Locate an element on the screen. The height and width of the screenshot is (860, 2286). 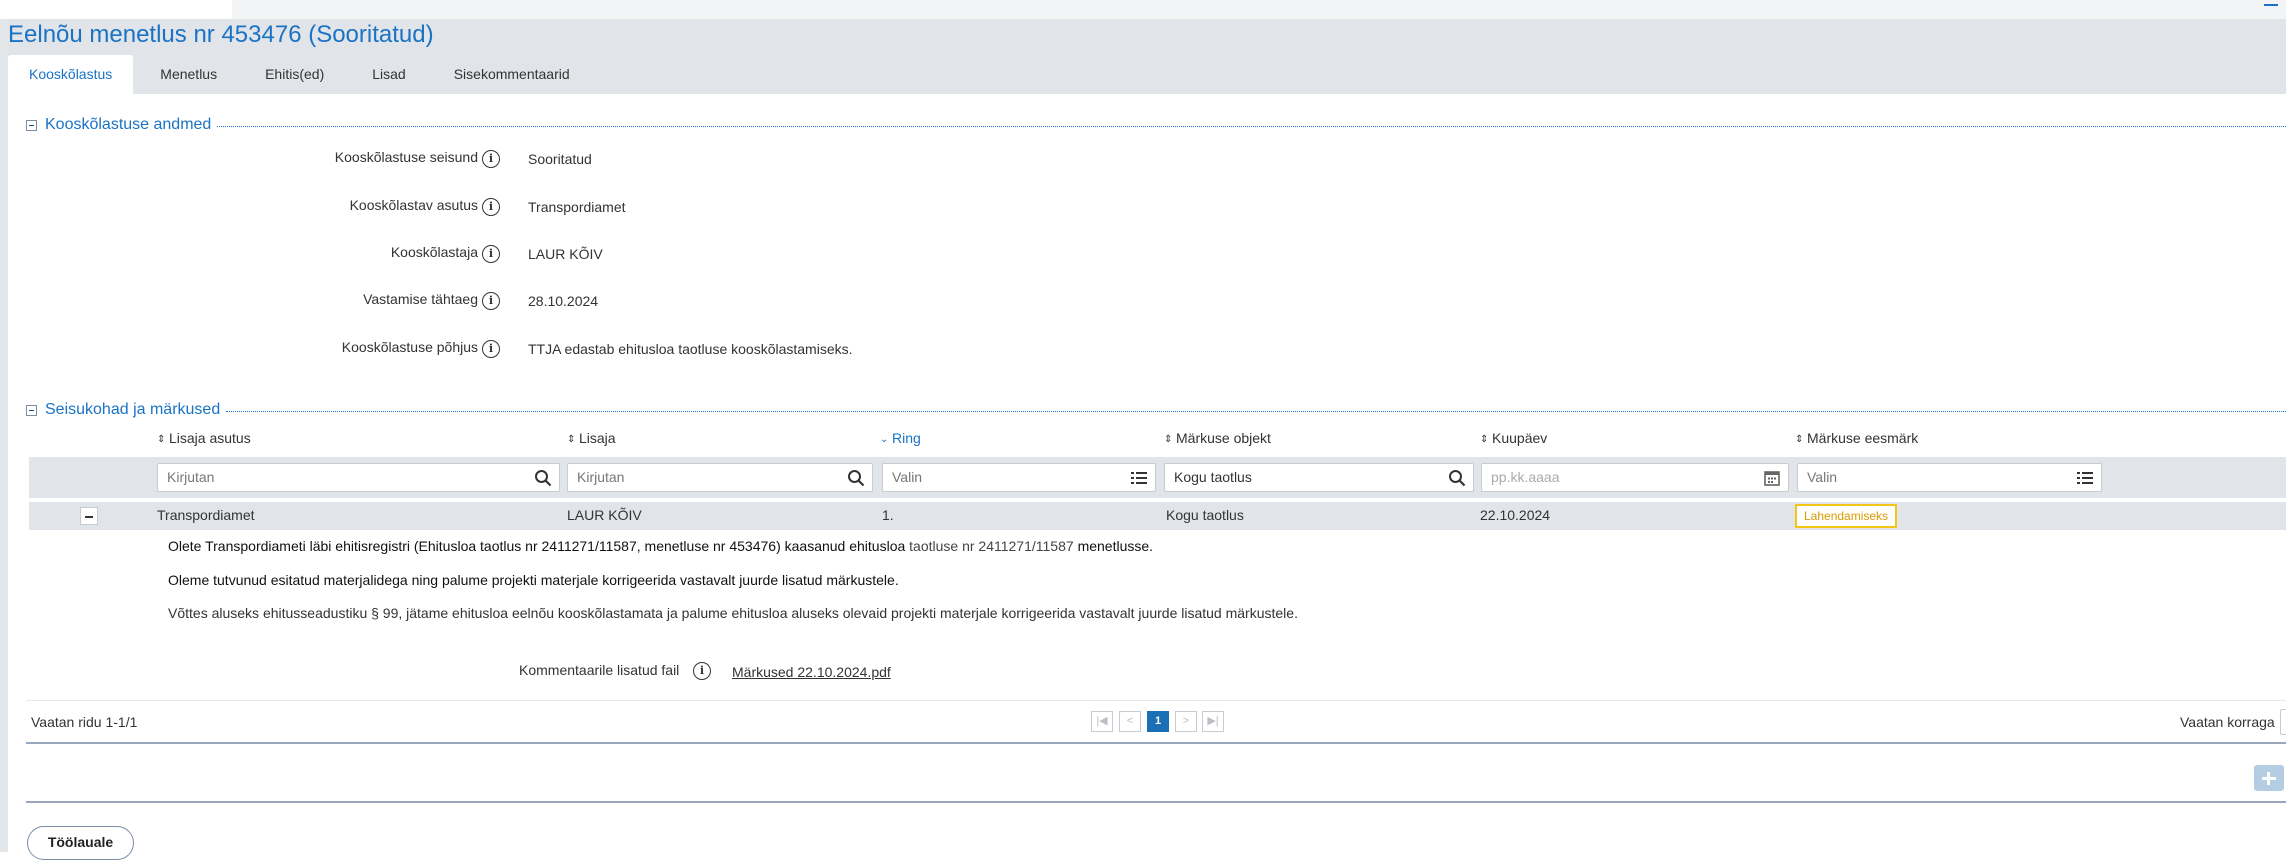
cell-date: 22.10.2024 is located at coordinates (1515, 515).